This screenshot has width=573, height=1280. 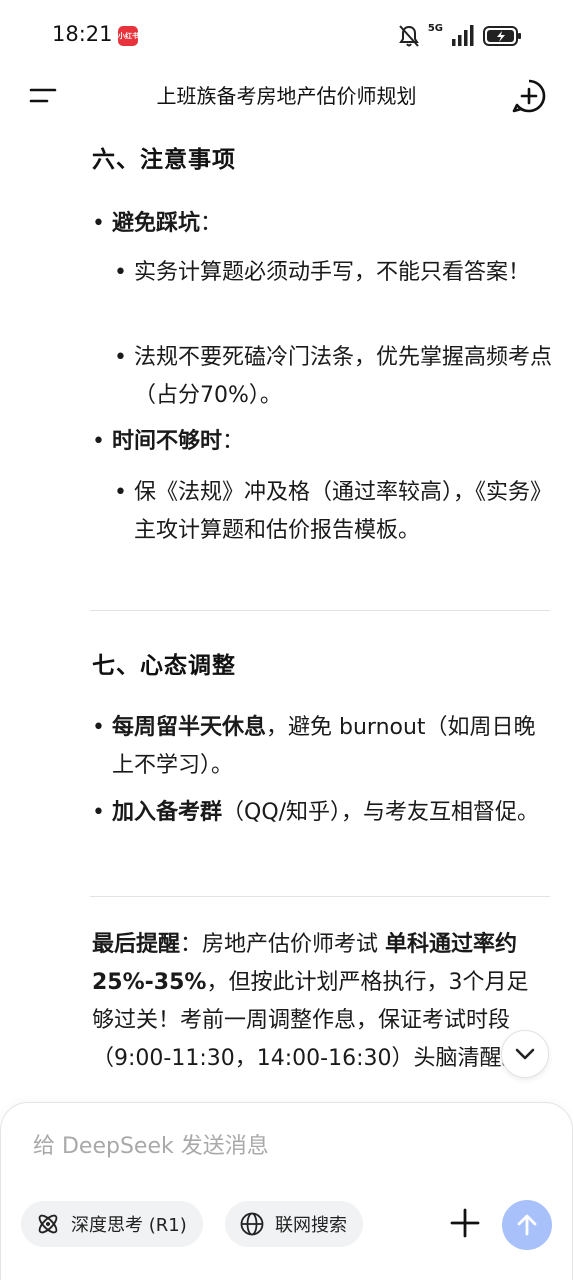 What do you see at coordinates (189, 727) in the screenshot?
I see `item-bold-text: 每周留半天休息` at bounding box center [189, 727].